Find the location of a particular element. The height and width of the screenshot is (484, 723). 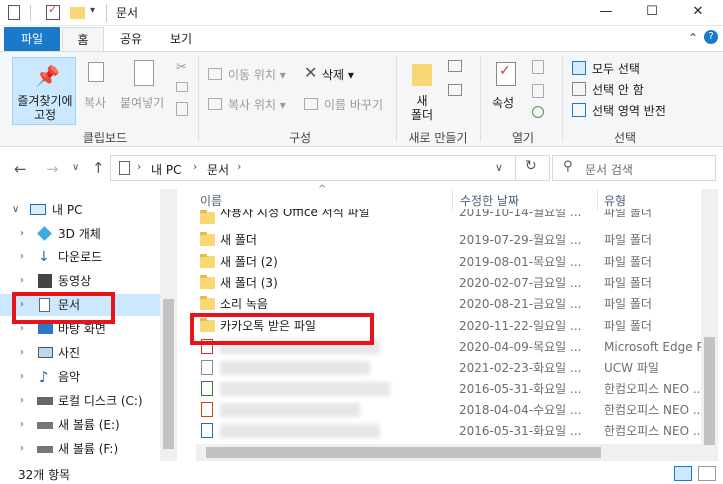

nav-item-3d-objects: › 3D 개체 is located at coordinates (80, 234).